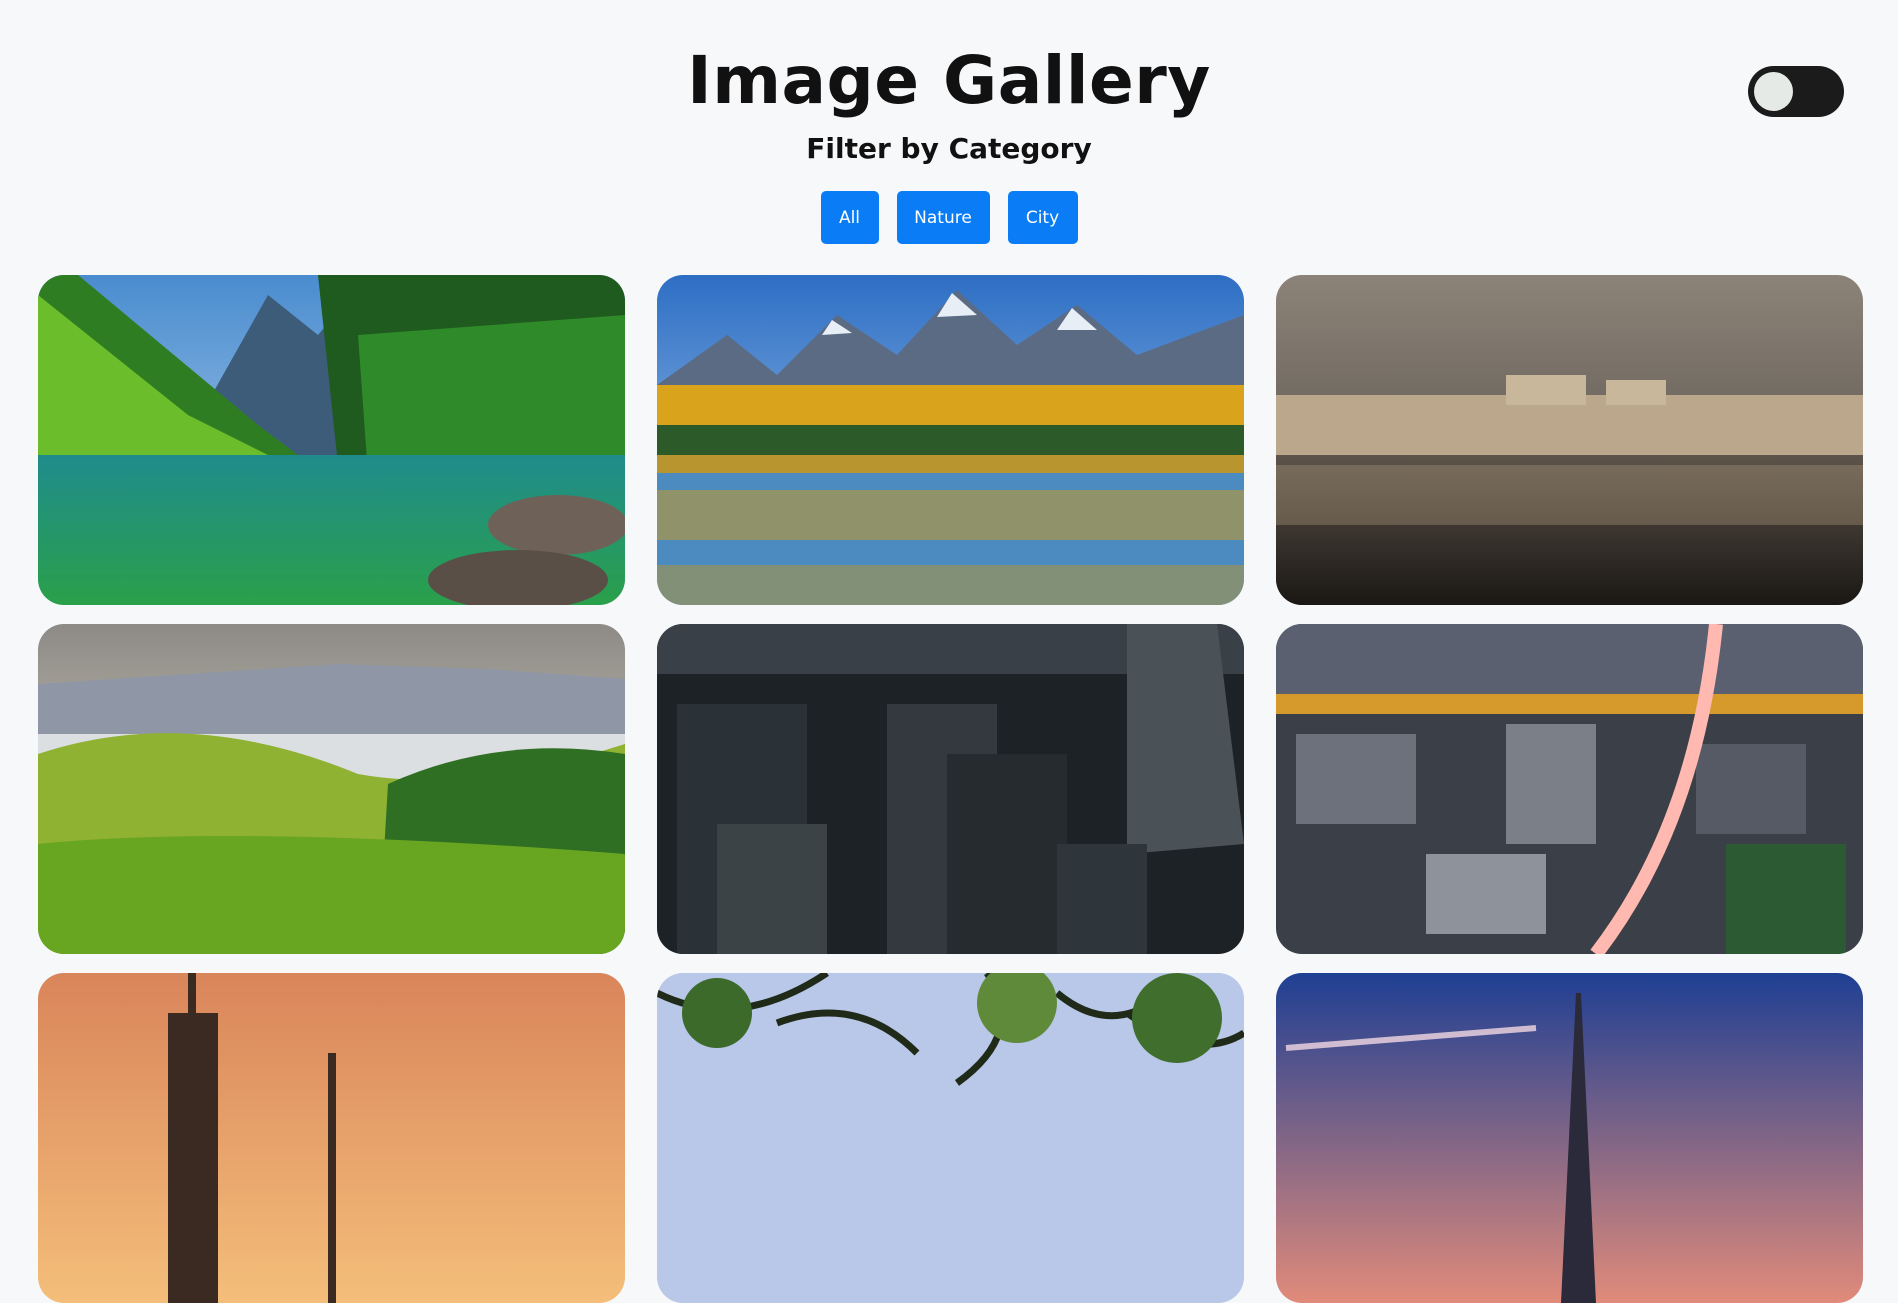 This screenshot has height=1303, width=1898. I want to click on green-hills-image, so click(331, 789).